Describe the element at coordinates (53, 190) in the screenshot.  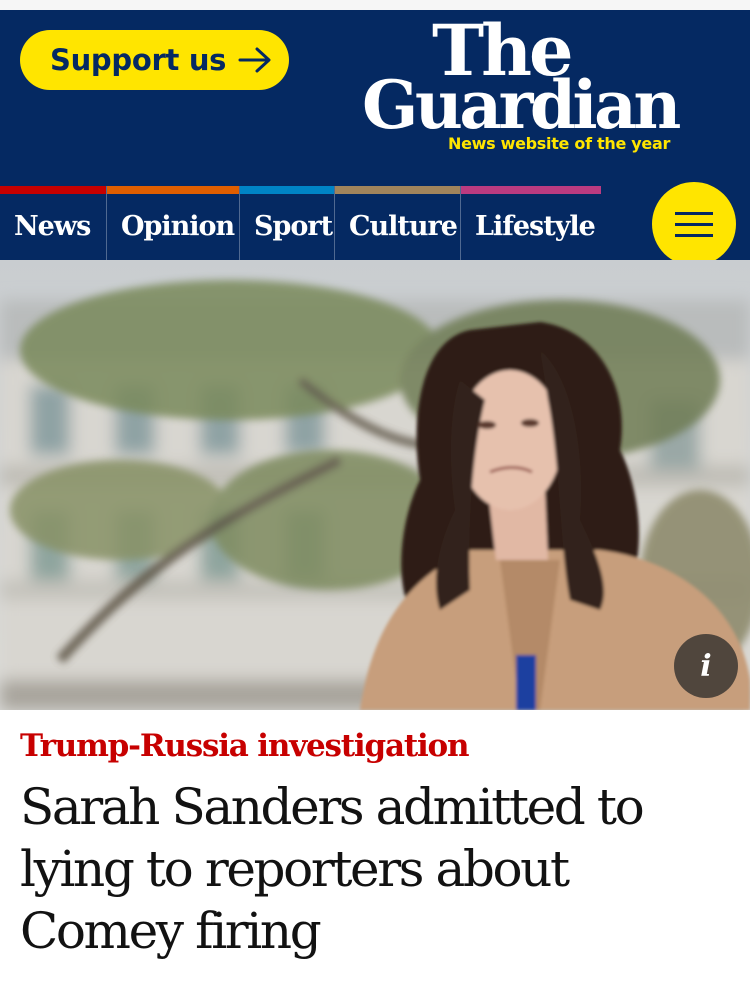
I see `nav-news-color-bar` at that location.